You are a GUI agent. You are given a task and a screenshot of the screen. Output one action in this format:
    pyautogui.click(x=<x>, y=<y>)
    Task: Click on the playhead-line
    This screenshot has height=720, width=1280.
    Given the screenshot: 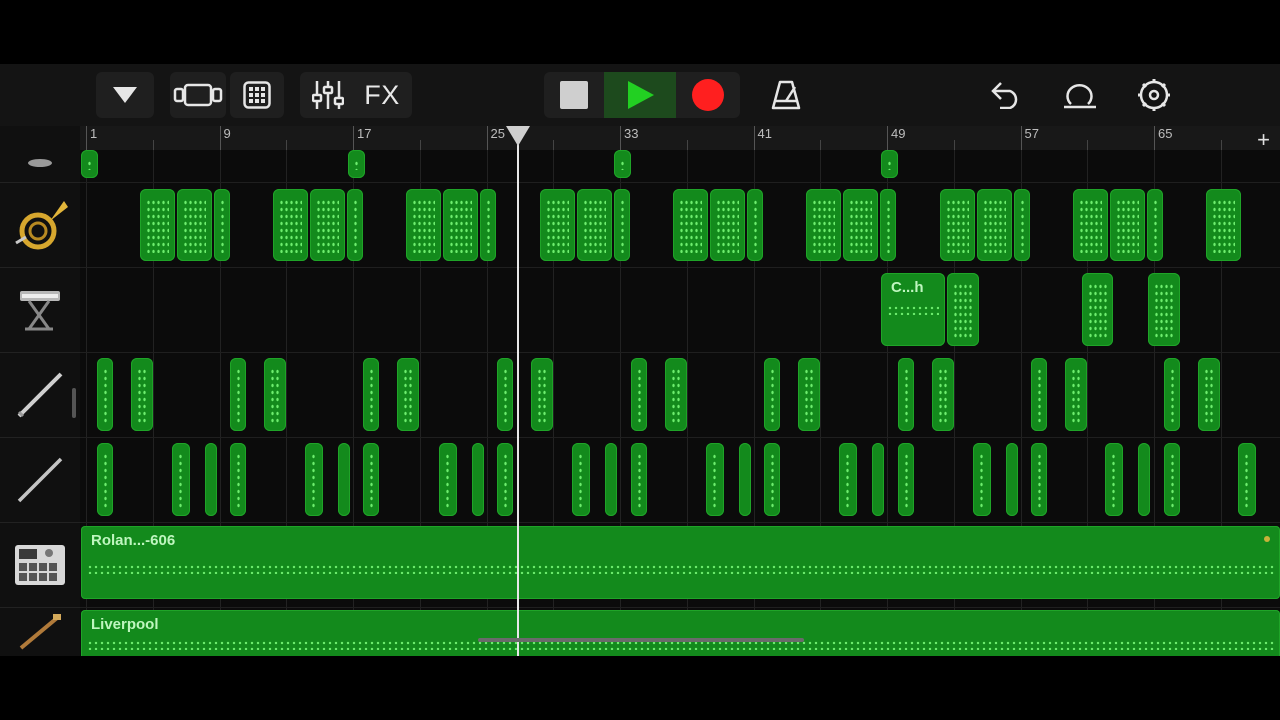 What is the action you would take?
    pyautogui.click(x=518, y=391)
    